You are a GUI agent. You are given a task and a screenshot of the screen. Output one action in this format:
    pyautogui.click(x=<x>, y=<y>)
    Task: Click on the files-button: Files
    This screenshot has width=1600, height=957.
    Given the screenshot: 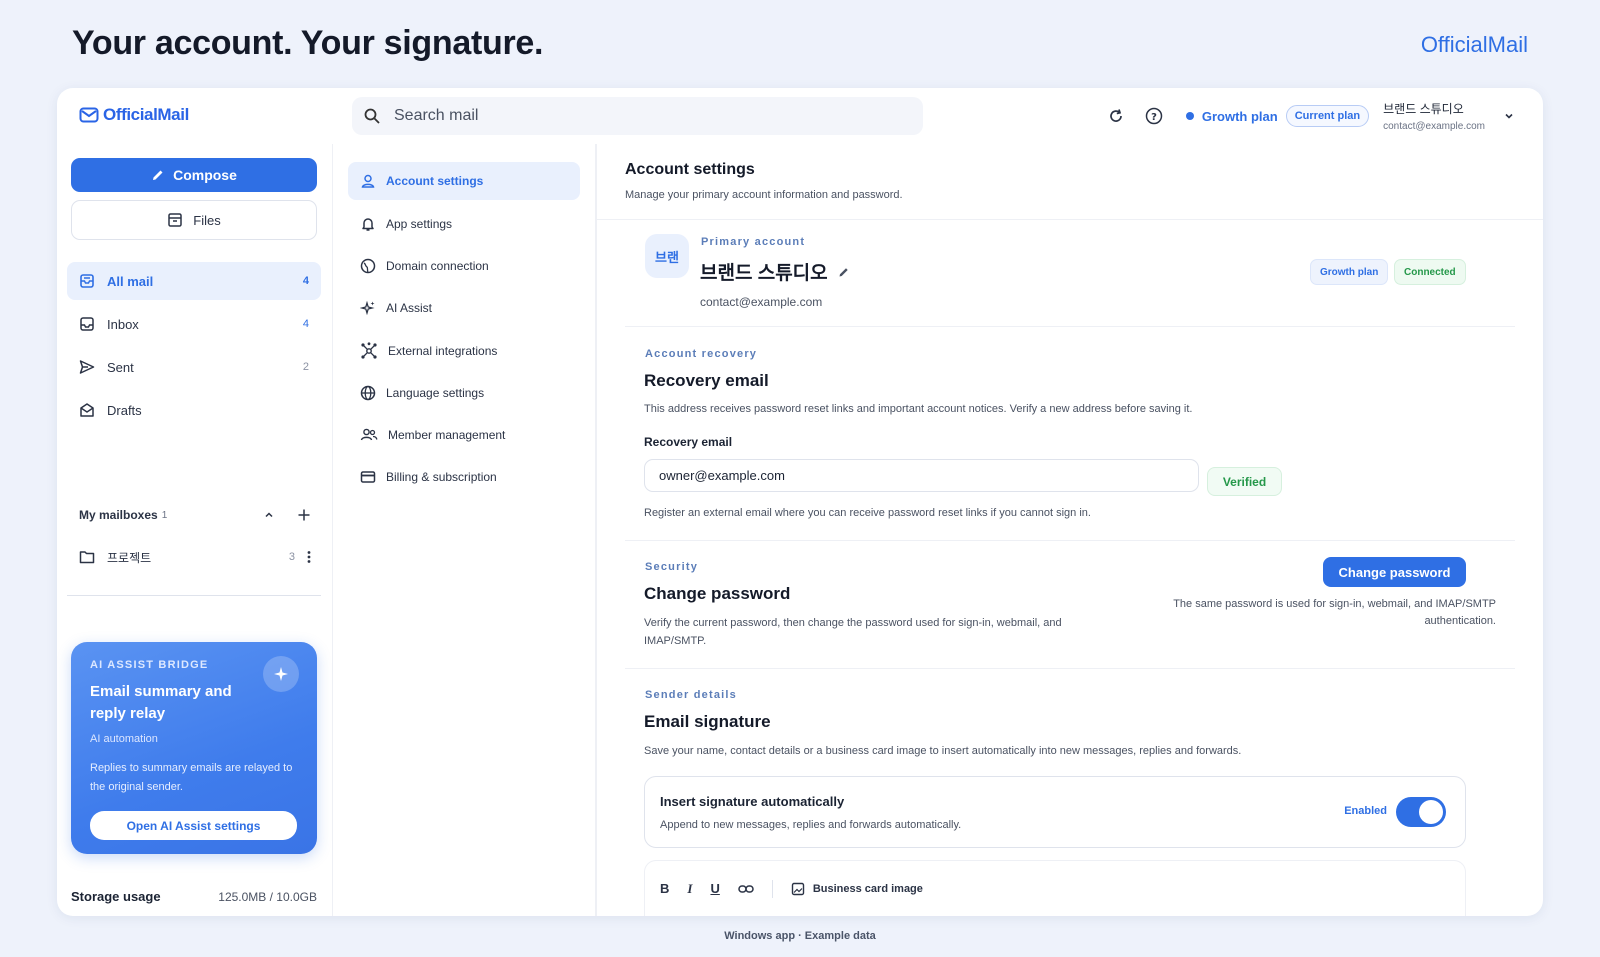 What is the action you would take?
    pyautogui.click(x=194, y=220)
    